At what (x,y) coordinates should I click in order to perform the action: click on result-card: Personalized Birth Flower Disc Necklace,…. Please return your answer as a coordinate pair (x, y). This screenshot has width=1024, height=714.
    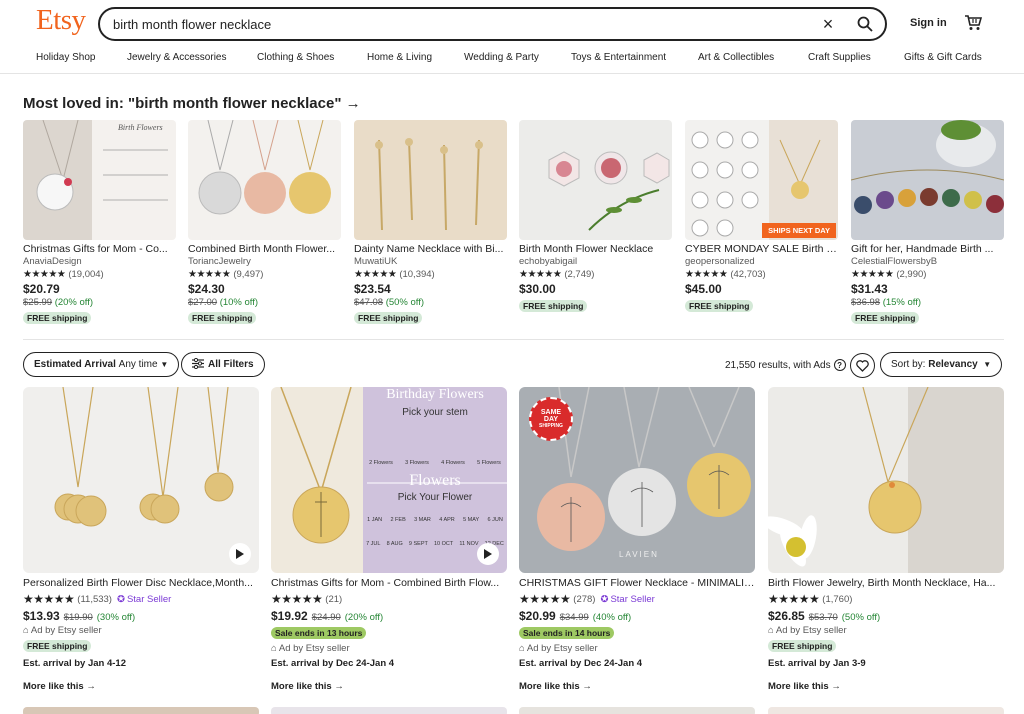
    Looking at the image, I should click on (141, 539).